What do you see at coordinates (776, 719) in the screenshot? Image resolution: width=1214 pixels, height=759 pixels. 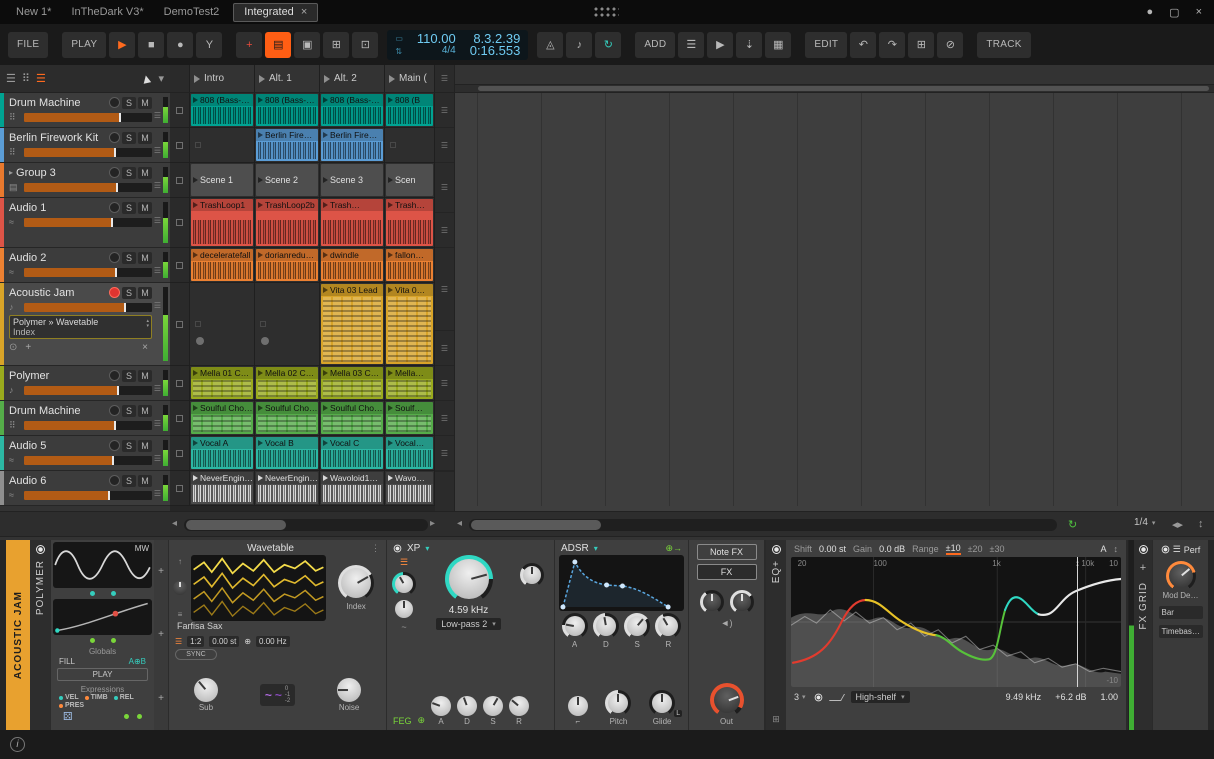 I see `expand-device-icon: ⊞` at bounding box center [776, 719].